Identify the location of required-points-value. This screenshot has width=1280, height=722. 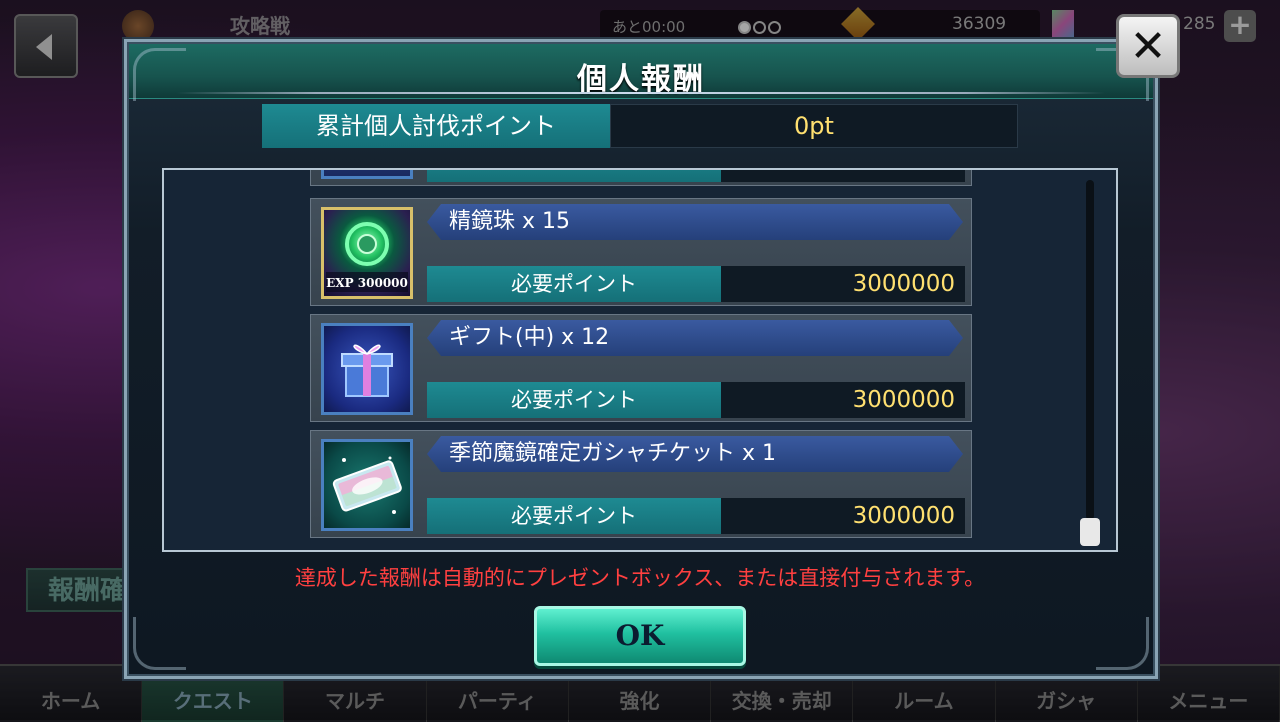
(843, 176).